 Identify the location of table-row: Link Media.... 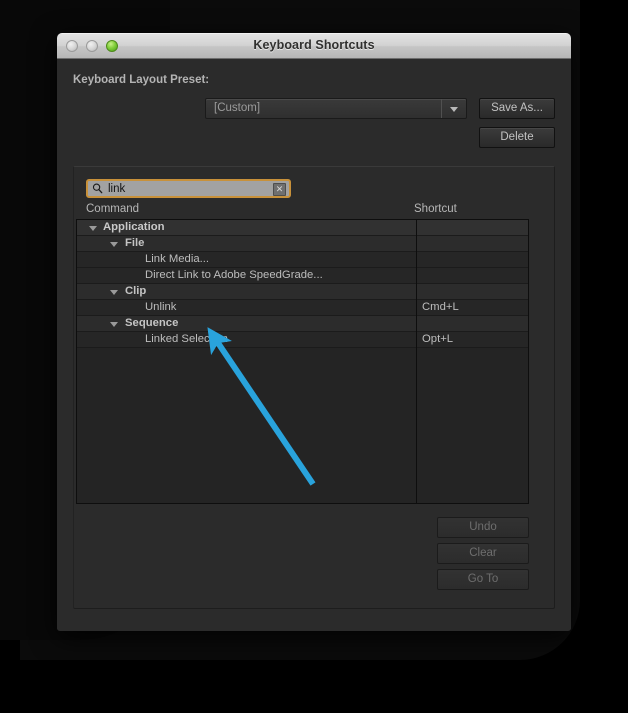
(302, 260).